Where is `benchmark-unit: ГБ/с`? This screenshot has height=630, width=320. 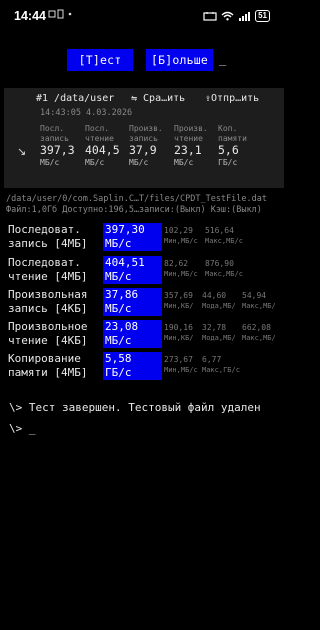 benchmark-unit: ГБ/с is located at coordinates (118, 372).